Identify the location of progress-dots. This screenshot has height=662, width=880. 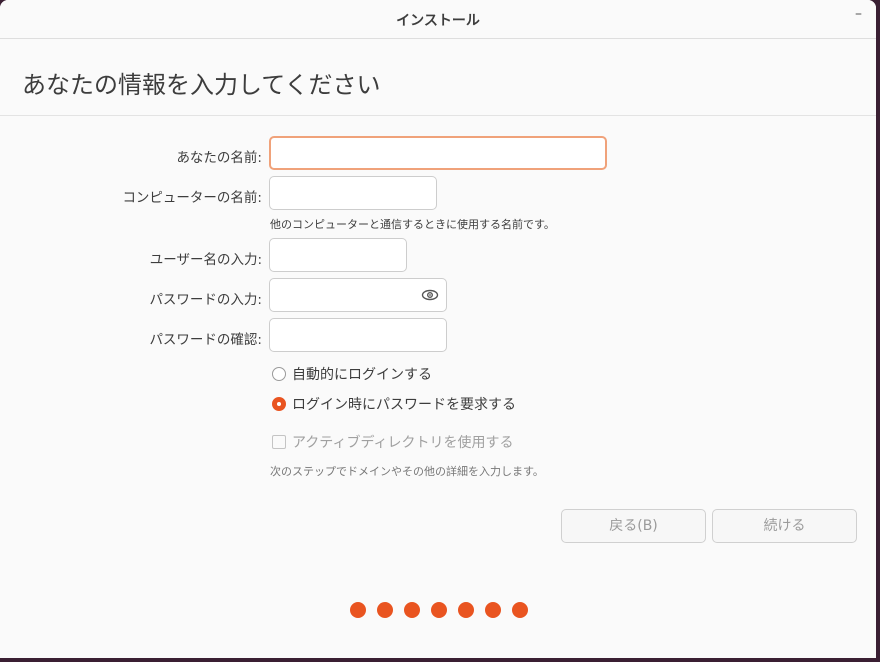
(439, 610).